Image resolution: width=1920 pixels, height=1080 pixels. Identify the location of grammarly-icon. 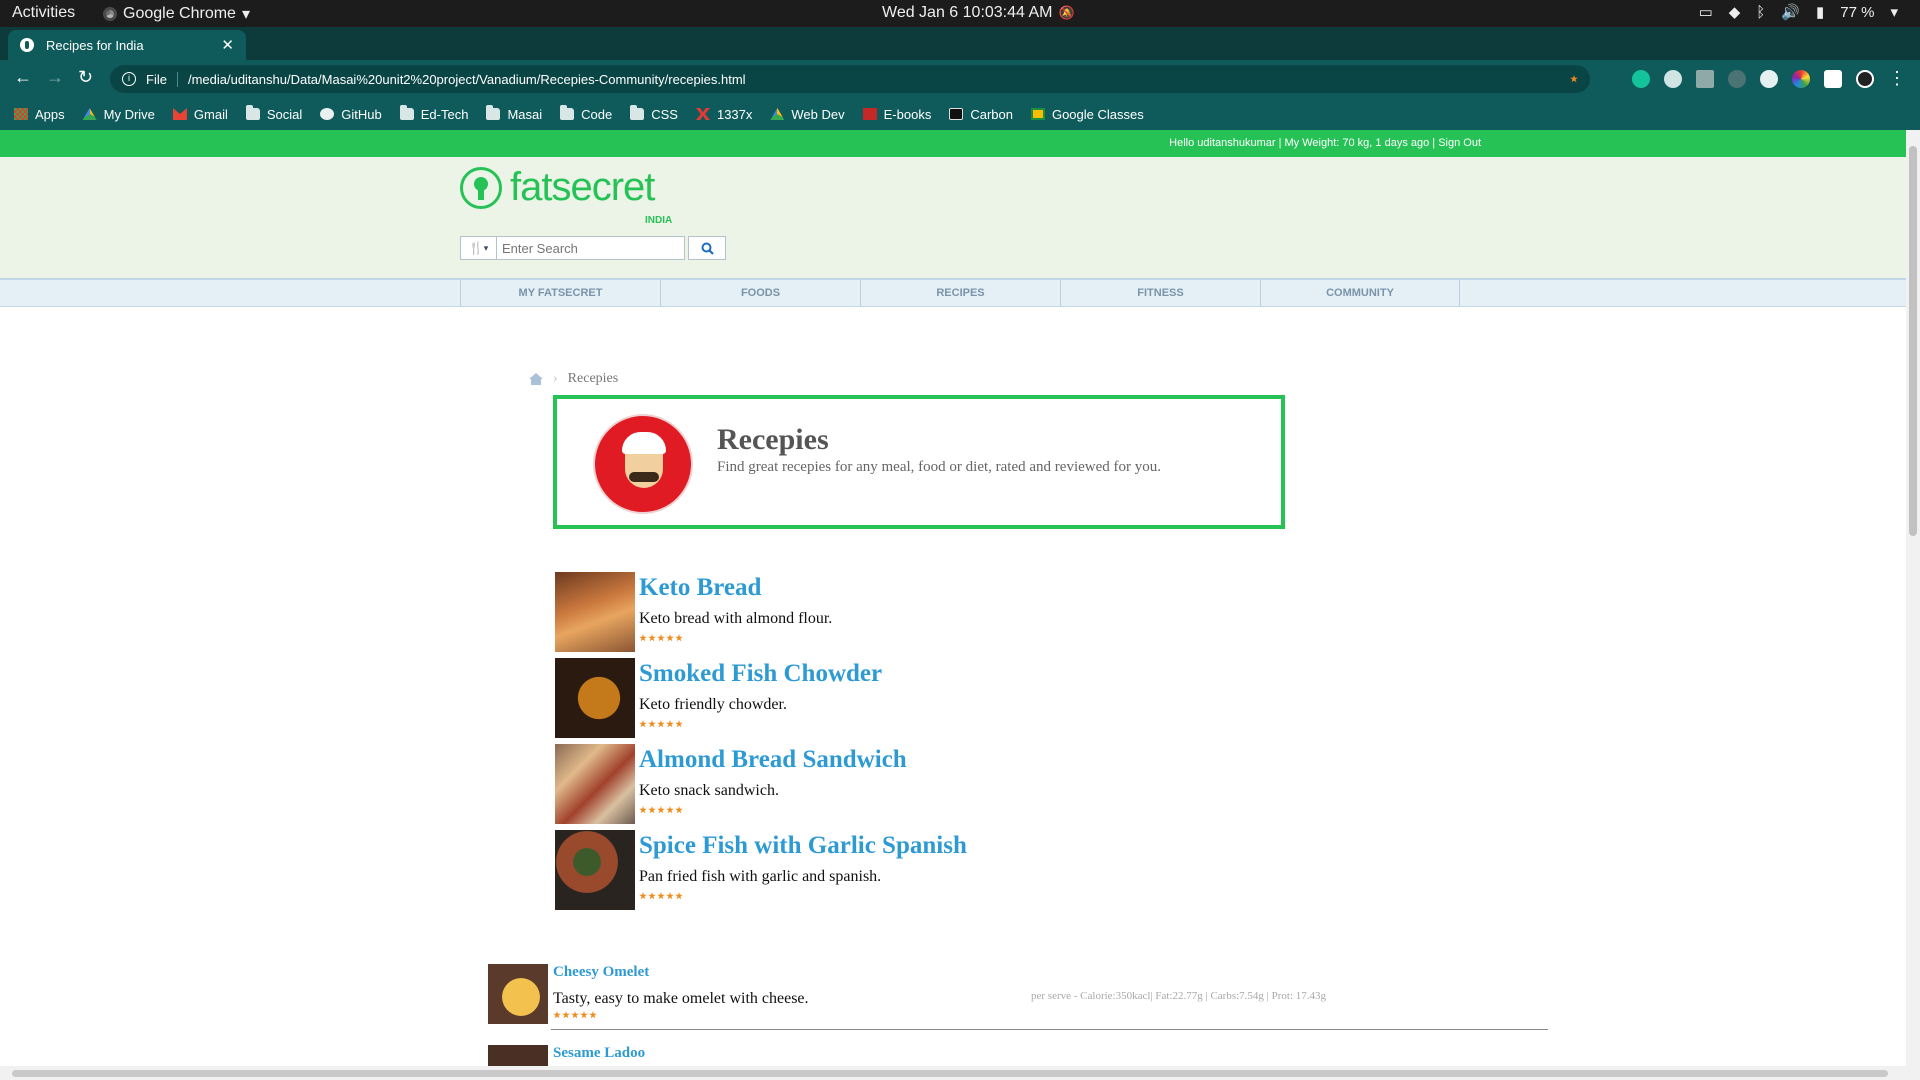
(1641, 79).